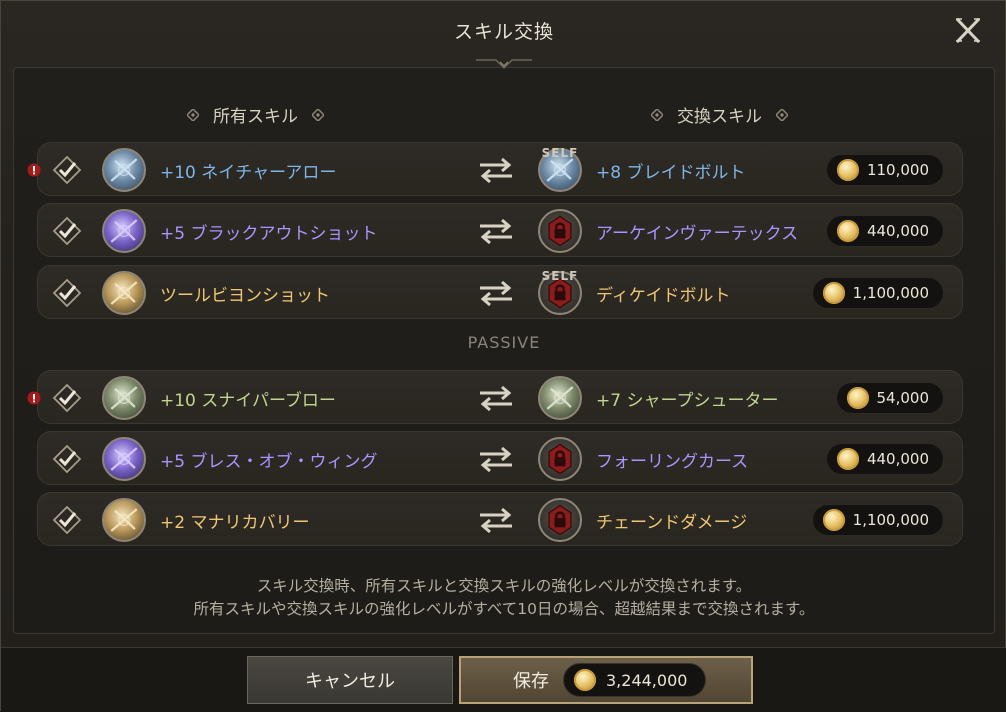  I want to click on owned-skills-label: 所有スキル, so click(255, 117).